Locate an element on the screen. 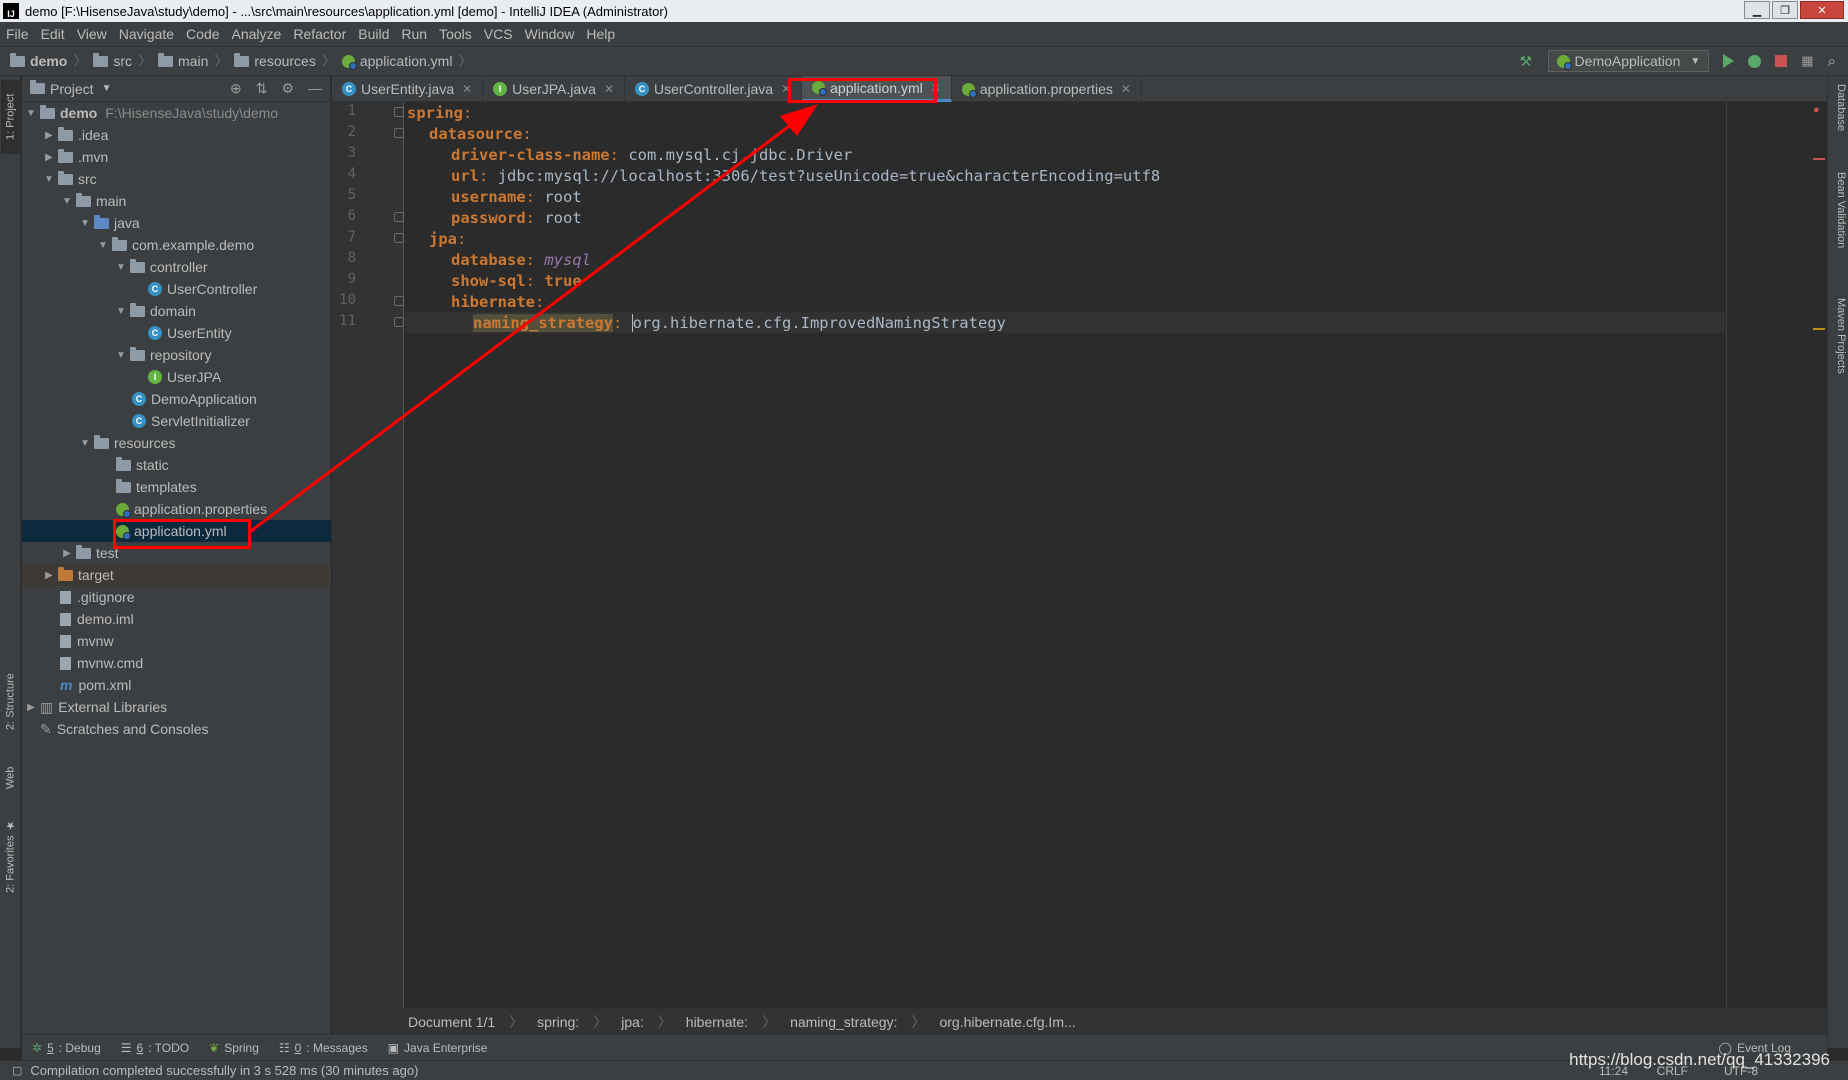 The image size is (1848, 1080). tool-java-enterprise: ▣ Java Enterprise is located at coordinates (438, 1048).